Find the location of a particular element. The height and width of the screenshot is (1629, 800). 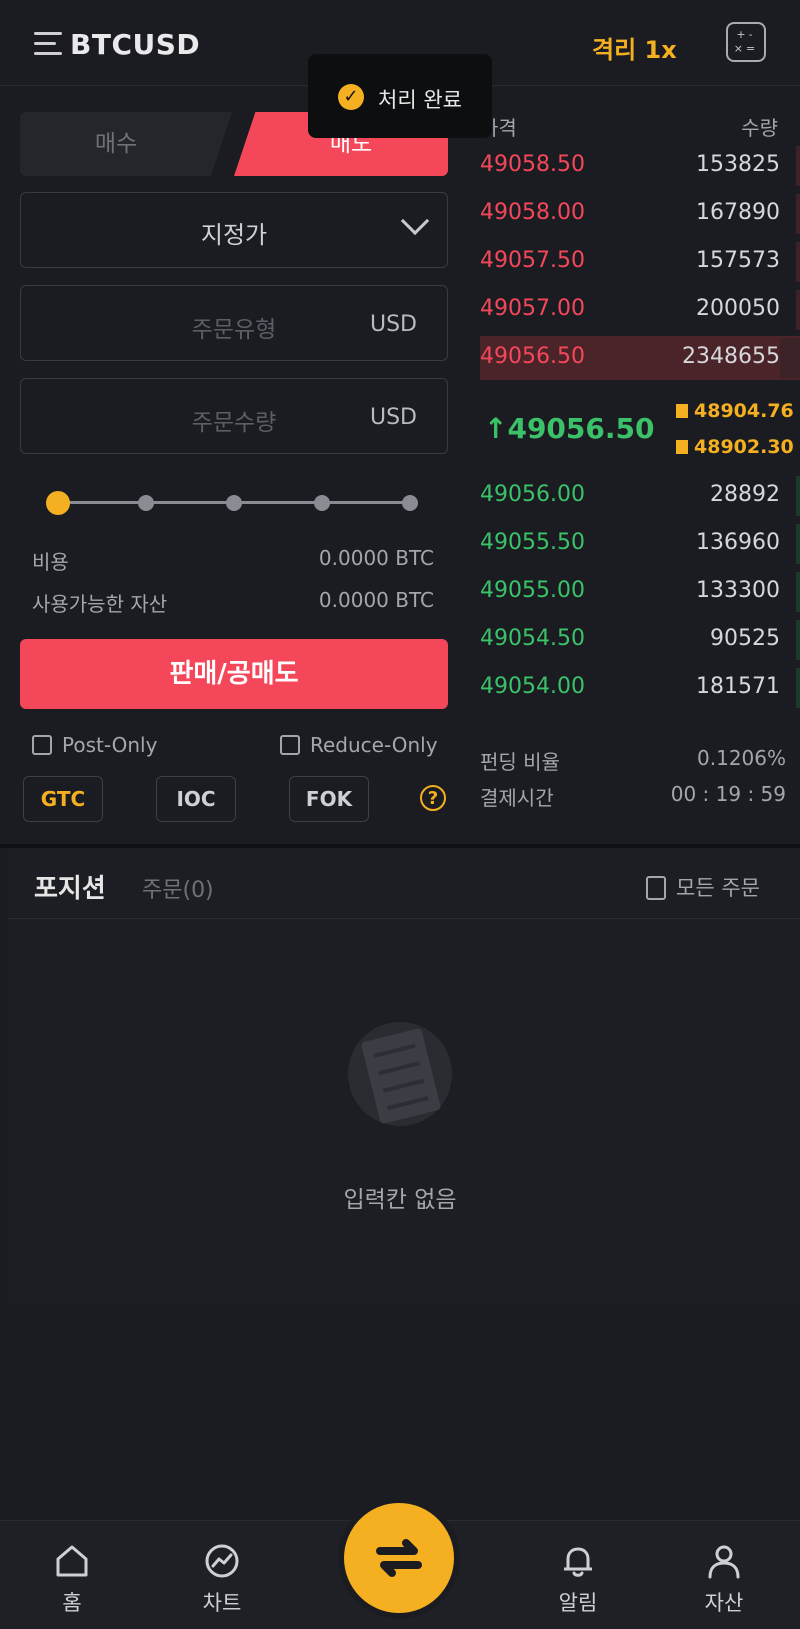

ask-price: 49056.50 is located at coordinates (532, 356).